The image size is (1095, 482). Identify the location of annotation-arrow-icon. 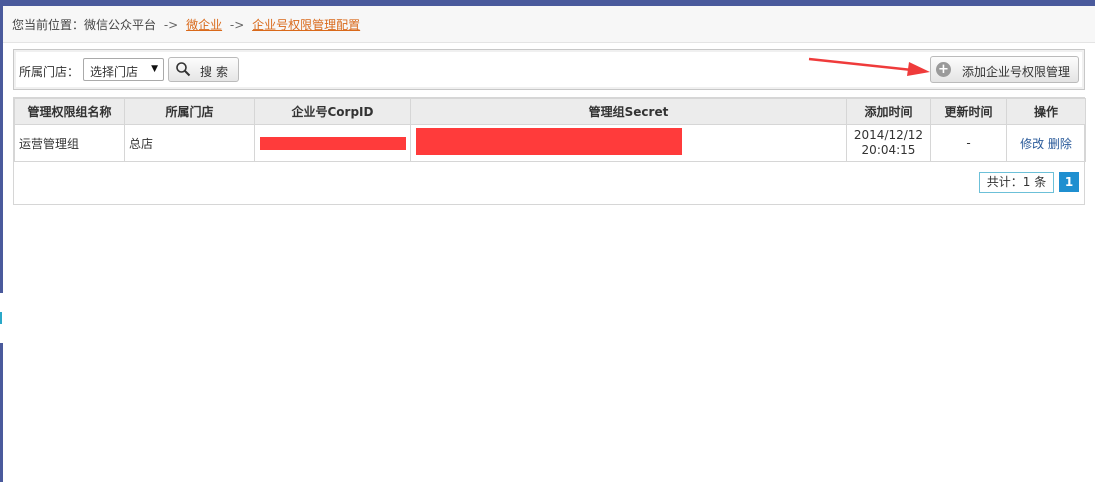
(869, 66).